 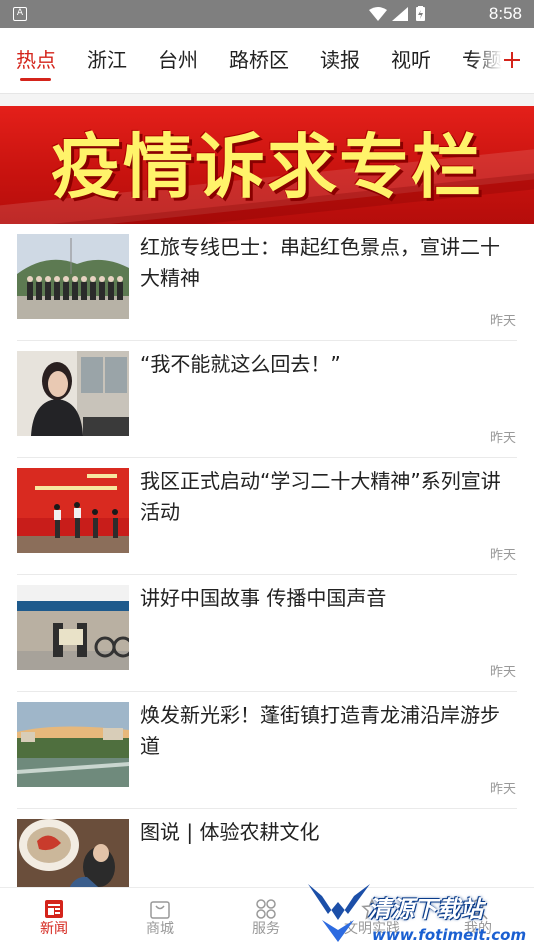 What do you see at coordinates (267, 399) in the screenshot?
I see `news-item: “我不能就这么回去！” 昨天` at bounding box center [267, 399].